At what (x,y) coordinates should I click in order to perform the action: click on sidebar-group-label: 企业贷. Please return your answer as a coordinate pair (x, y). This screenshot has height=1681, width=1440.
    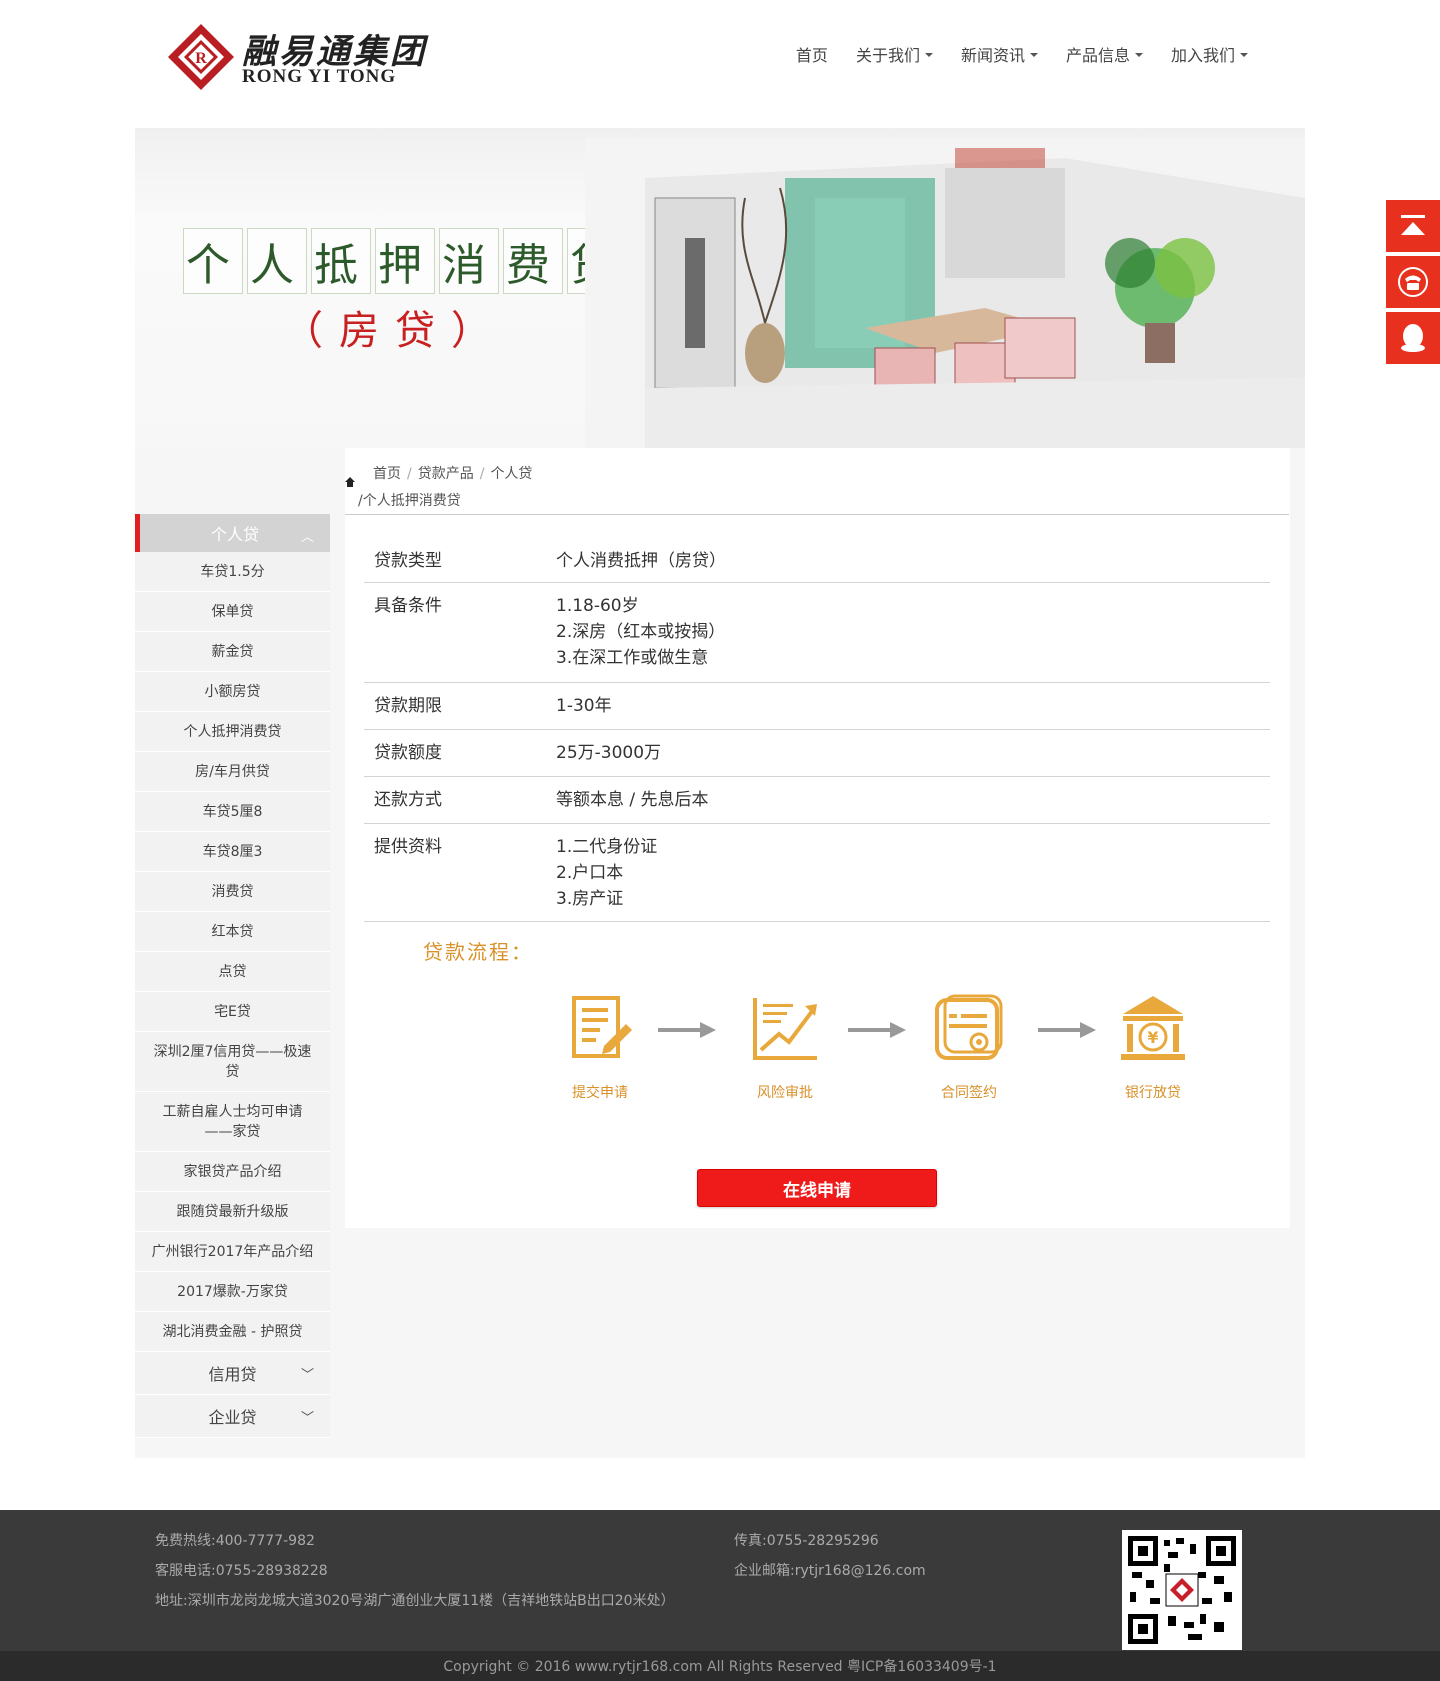
    Looking at the image, I should click on (232, 1417).